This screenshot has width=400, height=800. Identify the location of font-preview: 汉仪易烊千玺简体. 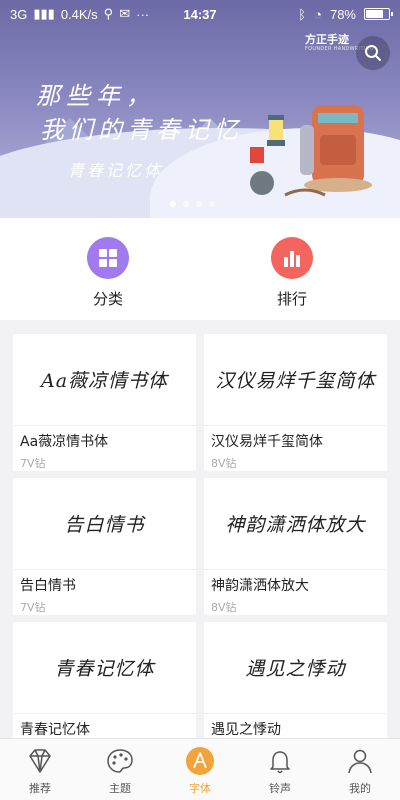
(295, 380).